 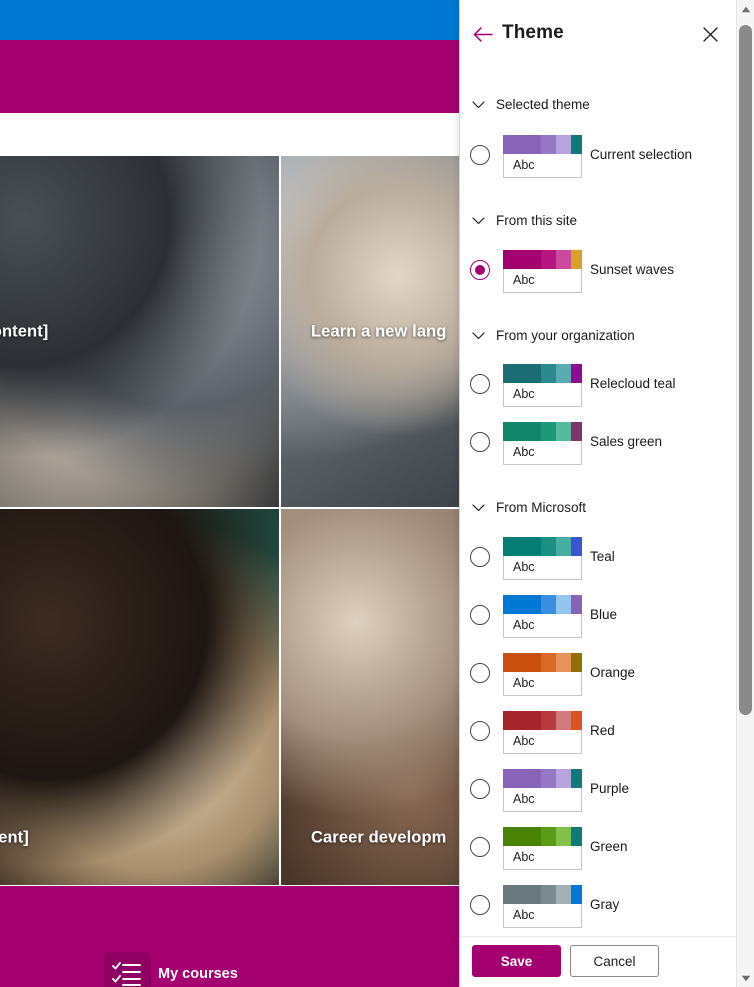 I want to click on save-button: Save, so click(x=516, y=961).